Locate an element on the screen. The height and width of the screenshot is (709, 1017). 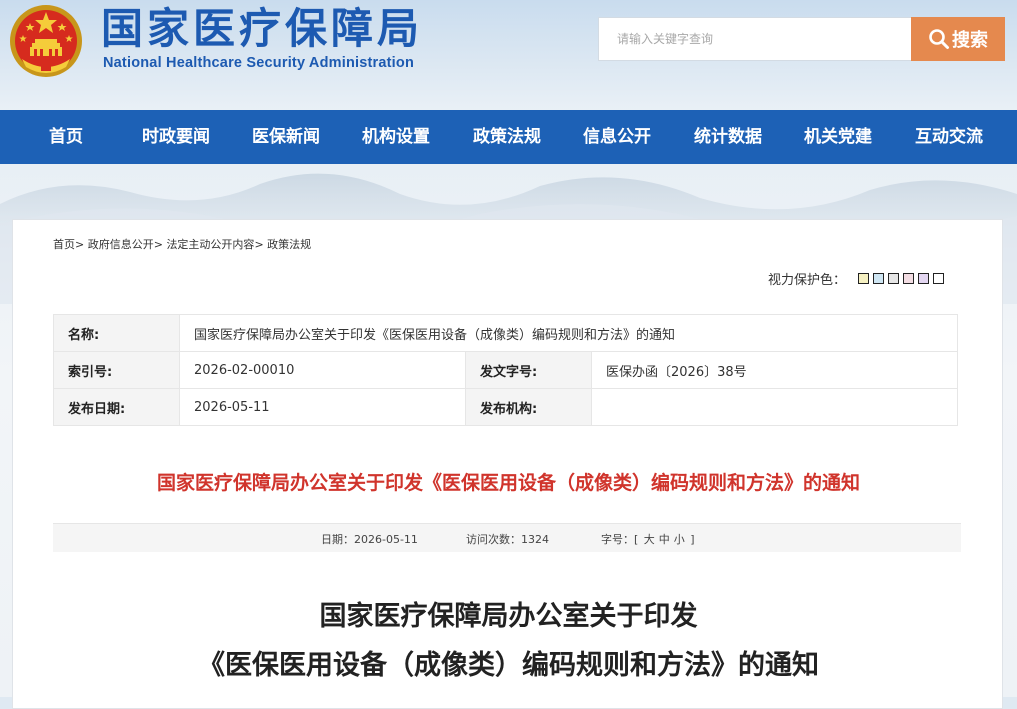
search-button: 搜索 is located at coordinates (958, 39).